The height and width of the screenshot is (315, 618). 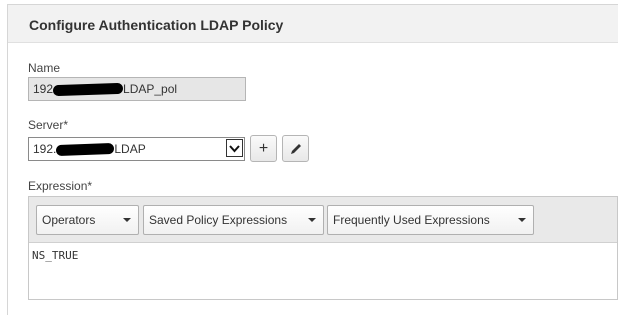 I want to click on edit-server-button, so click(x=295, y=148).